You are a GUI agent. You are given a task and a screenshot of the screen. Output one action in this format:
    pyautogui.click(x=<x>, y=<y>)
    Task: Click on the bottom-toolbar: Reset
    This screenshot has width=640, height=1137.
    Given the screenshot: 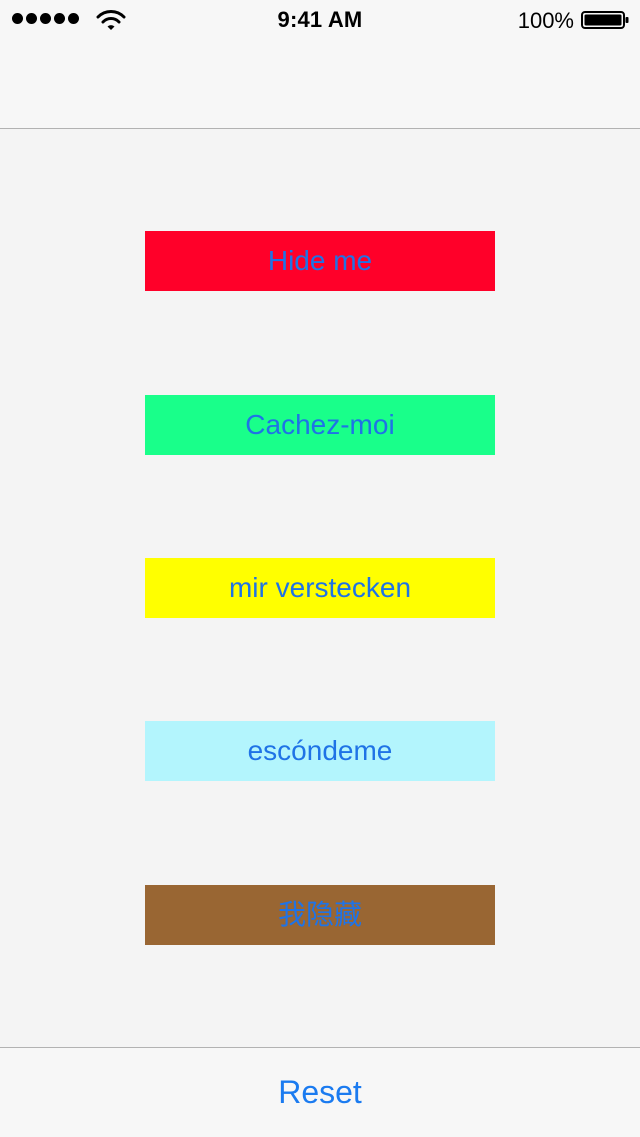 What is the action you would take?
    pyautogui.click(x=320, y=1092)
    